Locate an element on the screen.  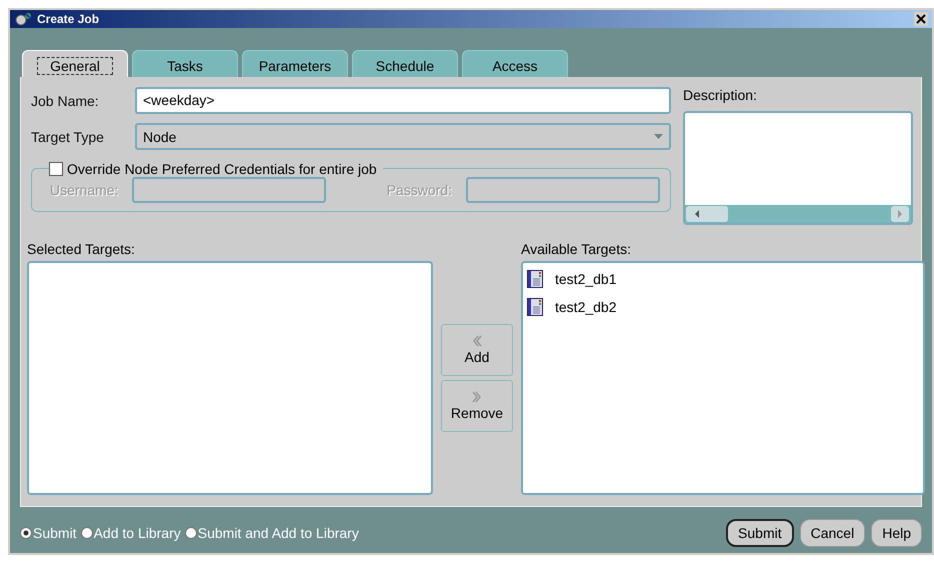
app-icon is located at coordinates (24, 19).